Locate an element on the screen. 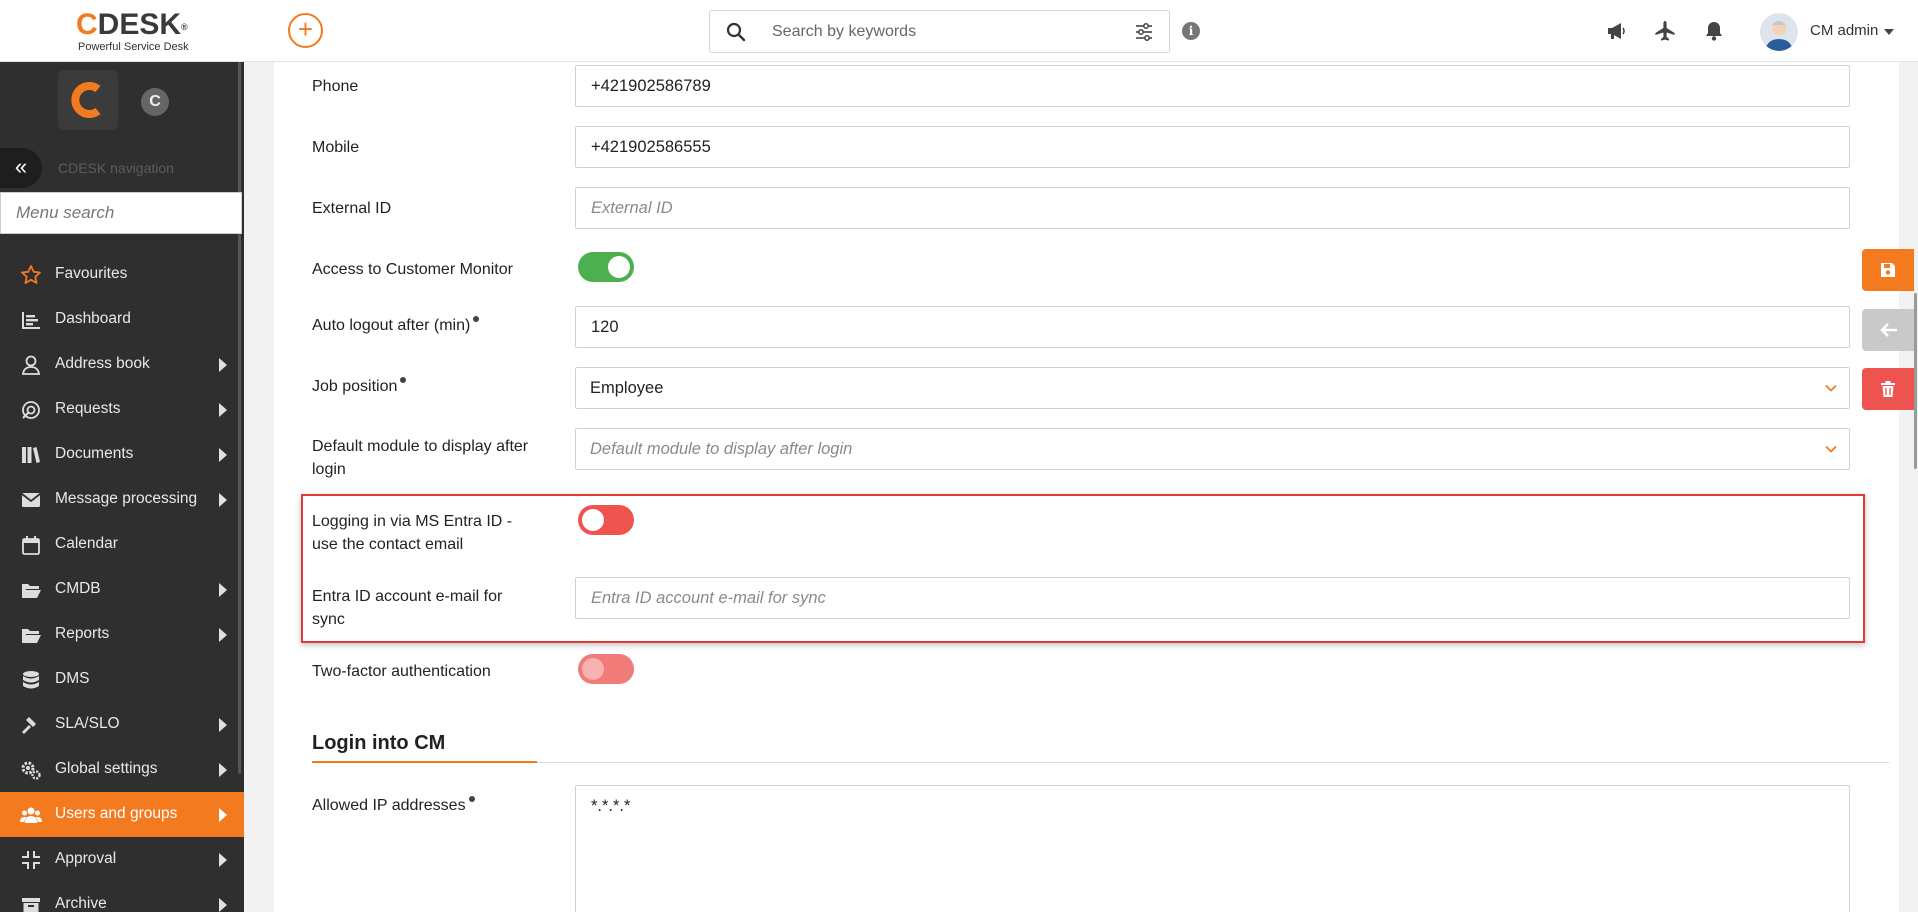 The width and height of the screenshot is (1918, 912). menu-search-input is located at coordinates (121, 213).